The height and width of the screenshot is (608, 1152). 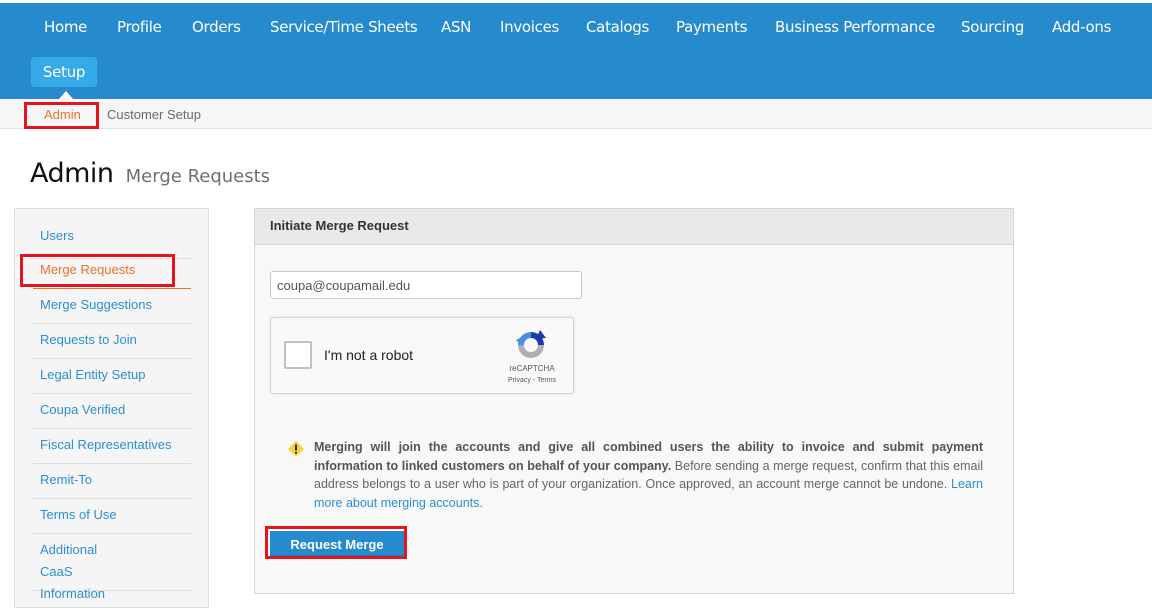 I want to click on recaptcha-checkbox, so click(x=298, y=355).